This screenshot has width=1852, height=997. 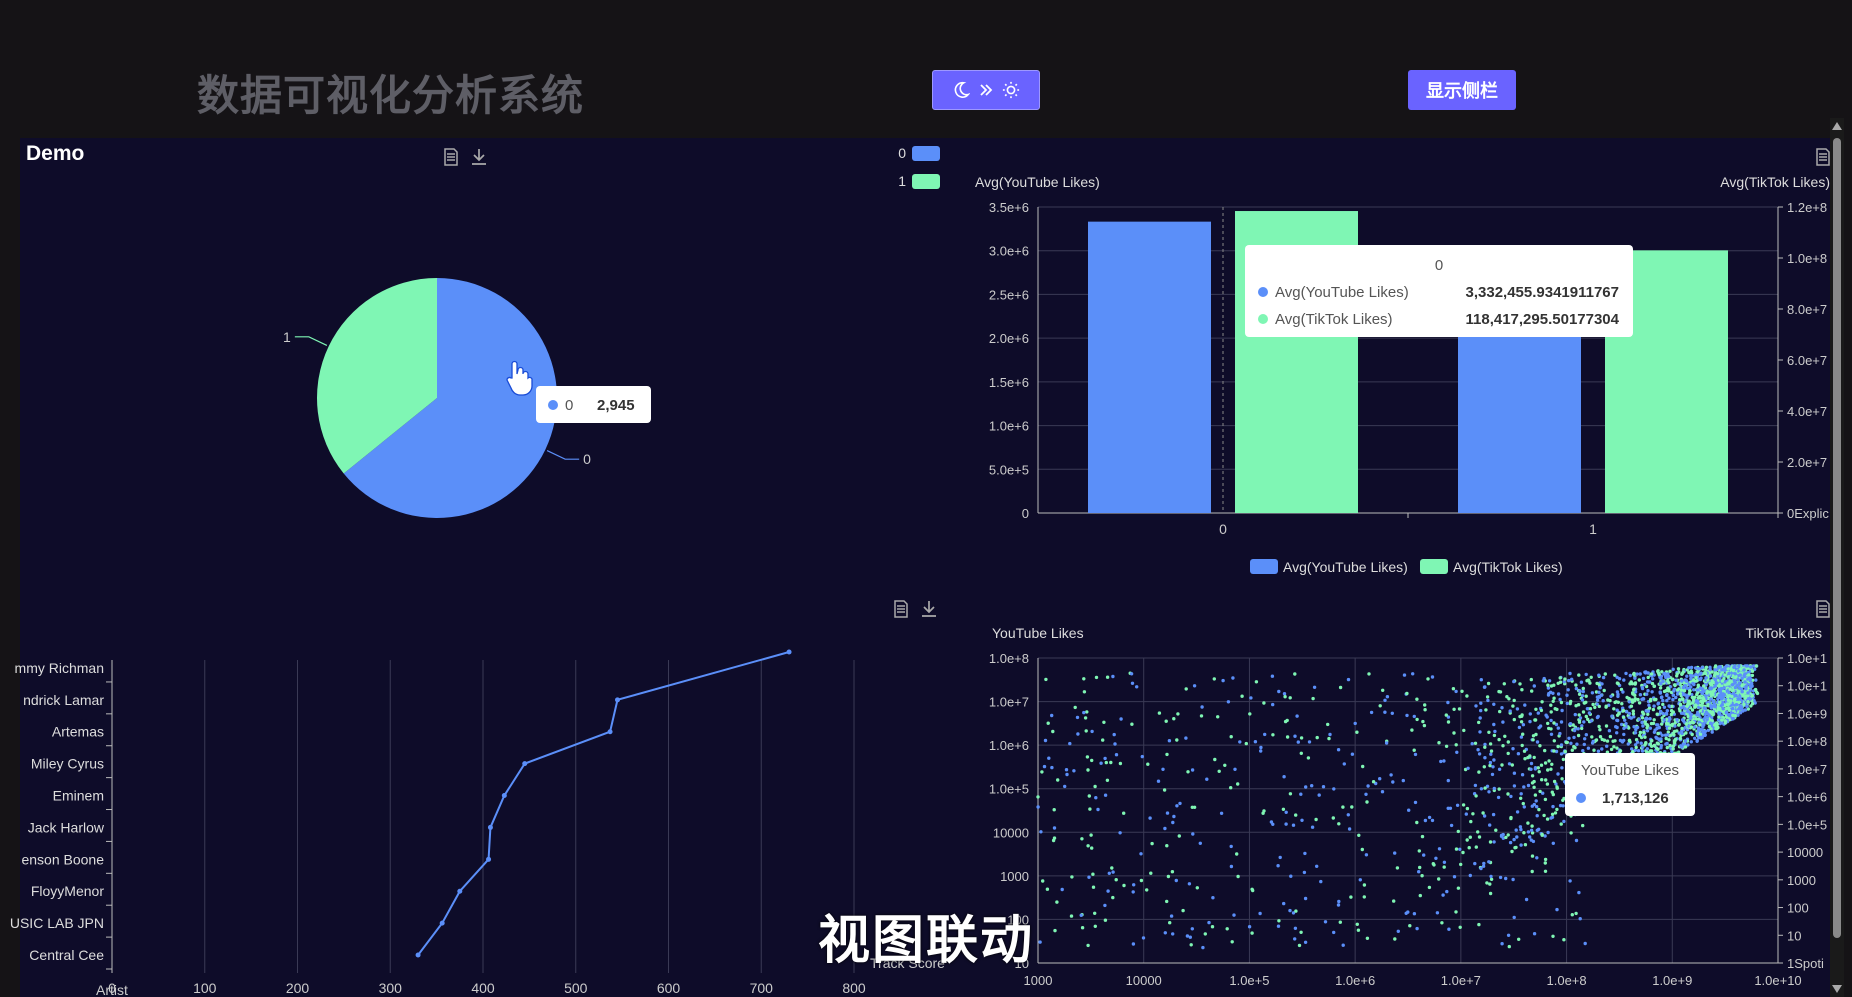 I want to click on tooltip-dot, so click(x=553, y=405).